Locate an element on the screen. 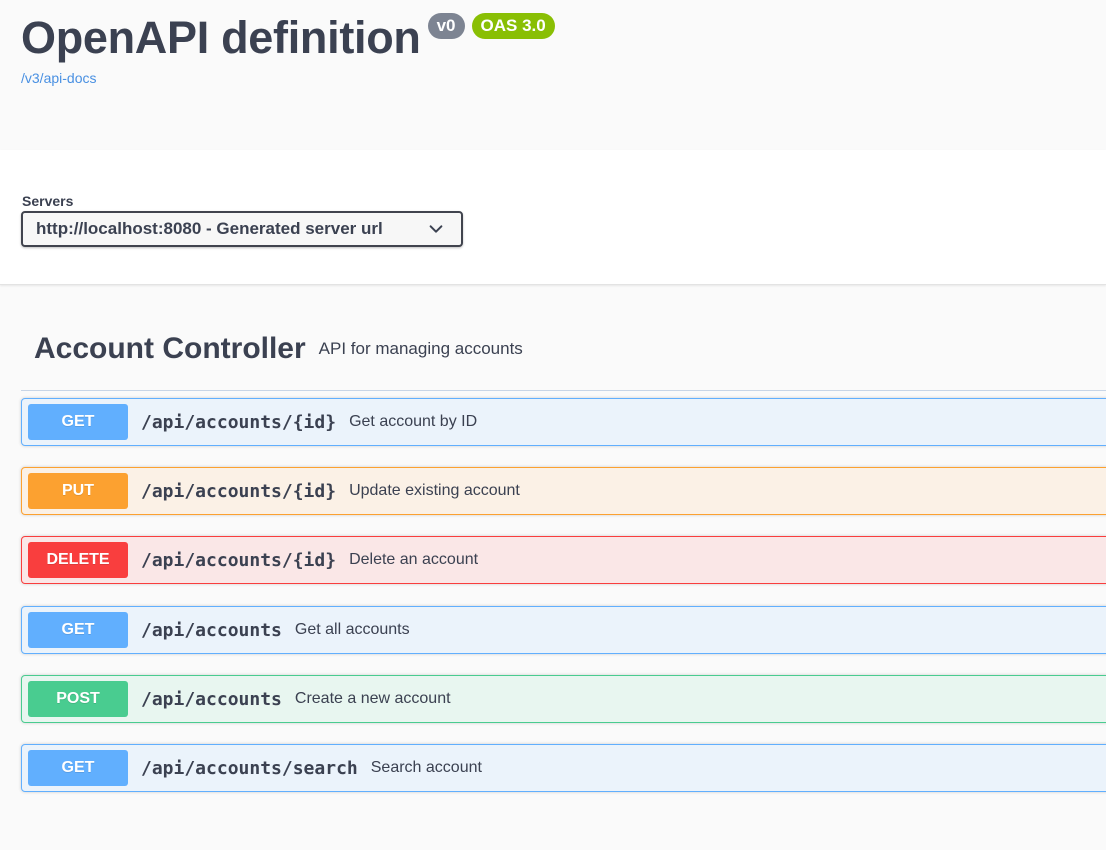 The image size is (1106, 850). version-badge: v0 is located at coordinates (446, 26).